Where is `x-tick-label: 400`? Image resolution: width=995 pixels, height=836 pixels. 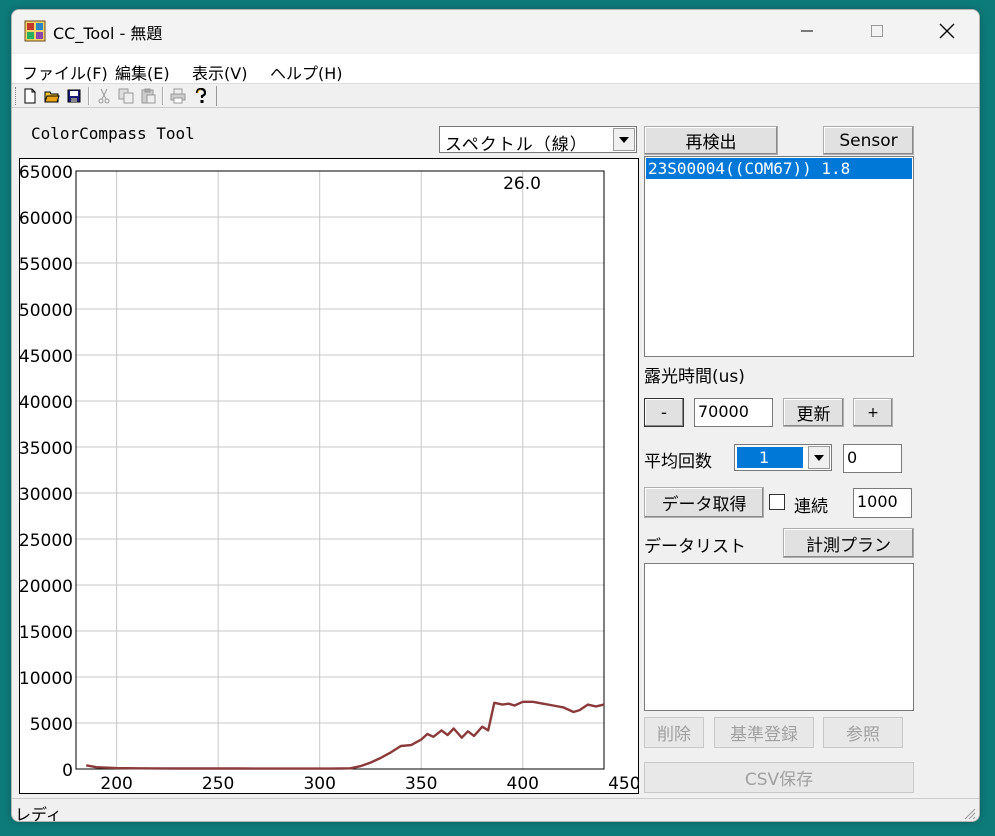 x-tick-label: 400 is located at coordinates (523, 783).